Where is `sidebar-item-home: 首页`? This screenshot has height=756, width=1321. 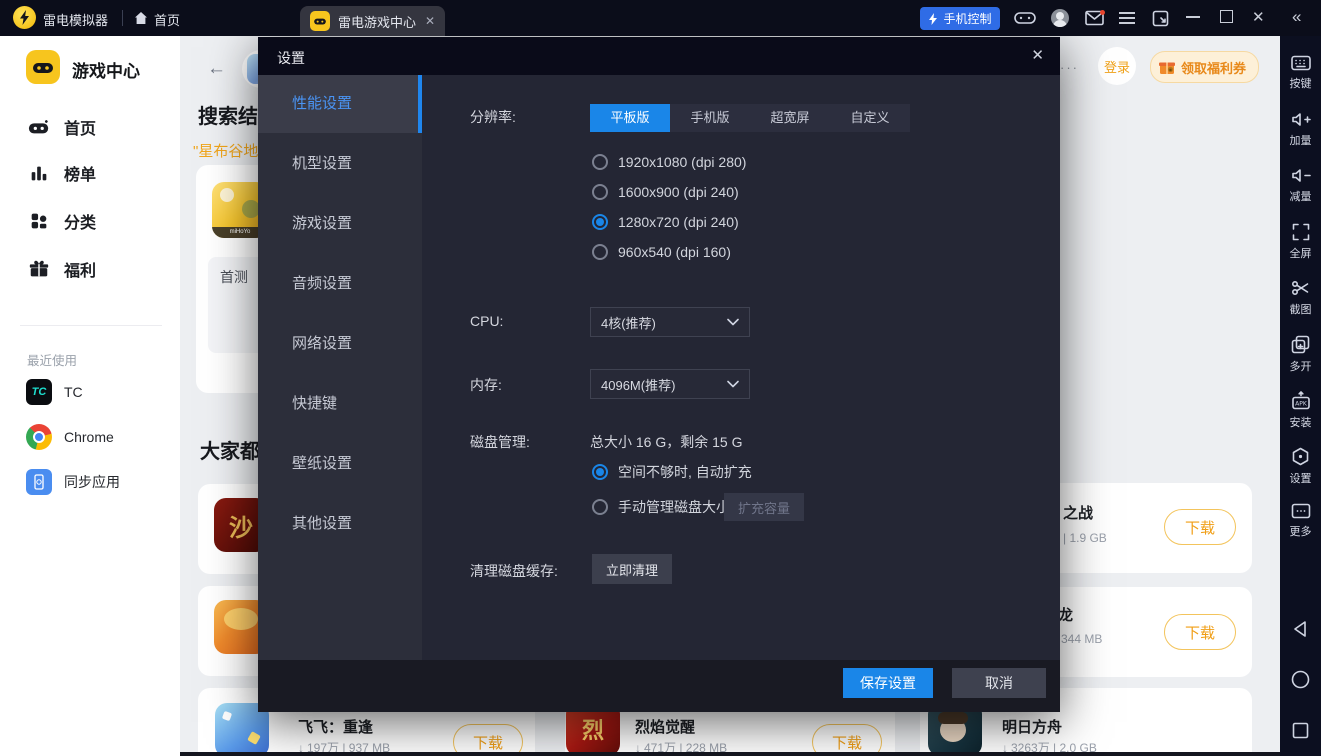
sidebar-item-home: 首页 is located at coordinates (62, 127).